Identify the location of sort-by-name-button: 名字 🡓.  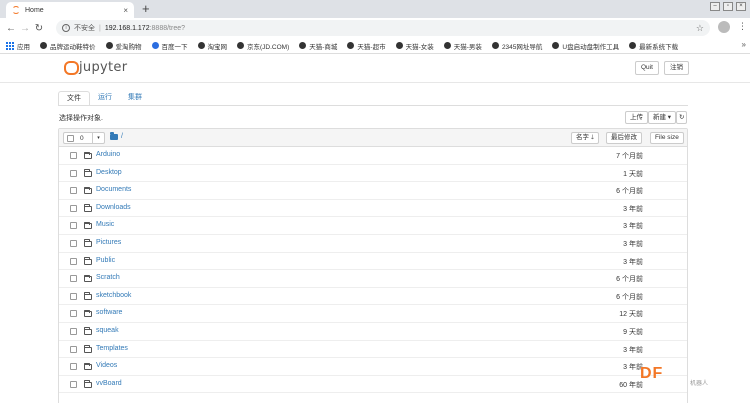
(585, 138).